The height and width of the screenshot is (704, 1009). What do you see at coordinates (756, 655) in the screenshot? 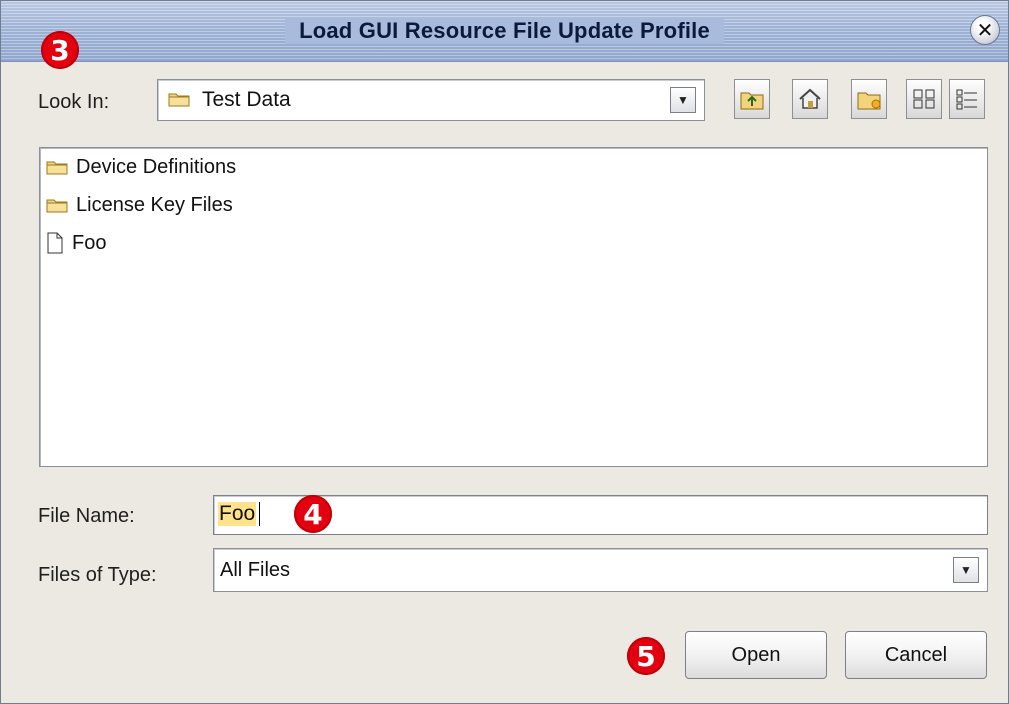
I see `open-button: Open` at bounding box center [756, 655].